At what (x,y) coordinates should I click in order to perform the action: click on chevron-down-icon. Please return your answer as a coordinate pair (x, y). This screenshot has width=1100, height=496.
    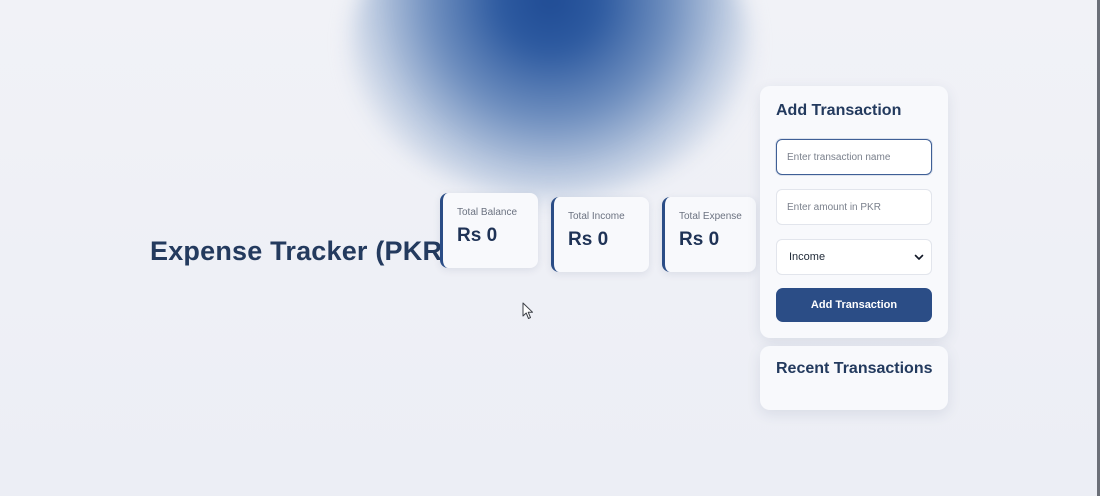
    Looking at the image, I should click on (919, 257).